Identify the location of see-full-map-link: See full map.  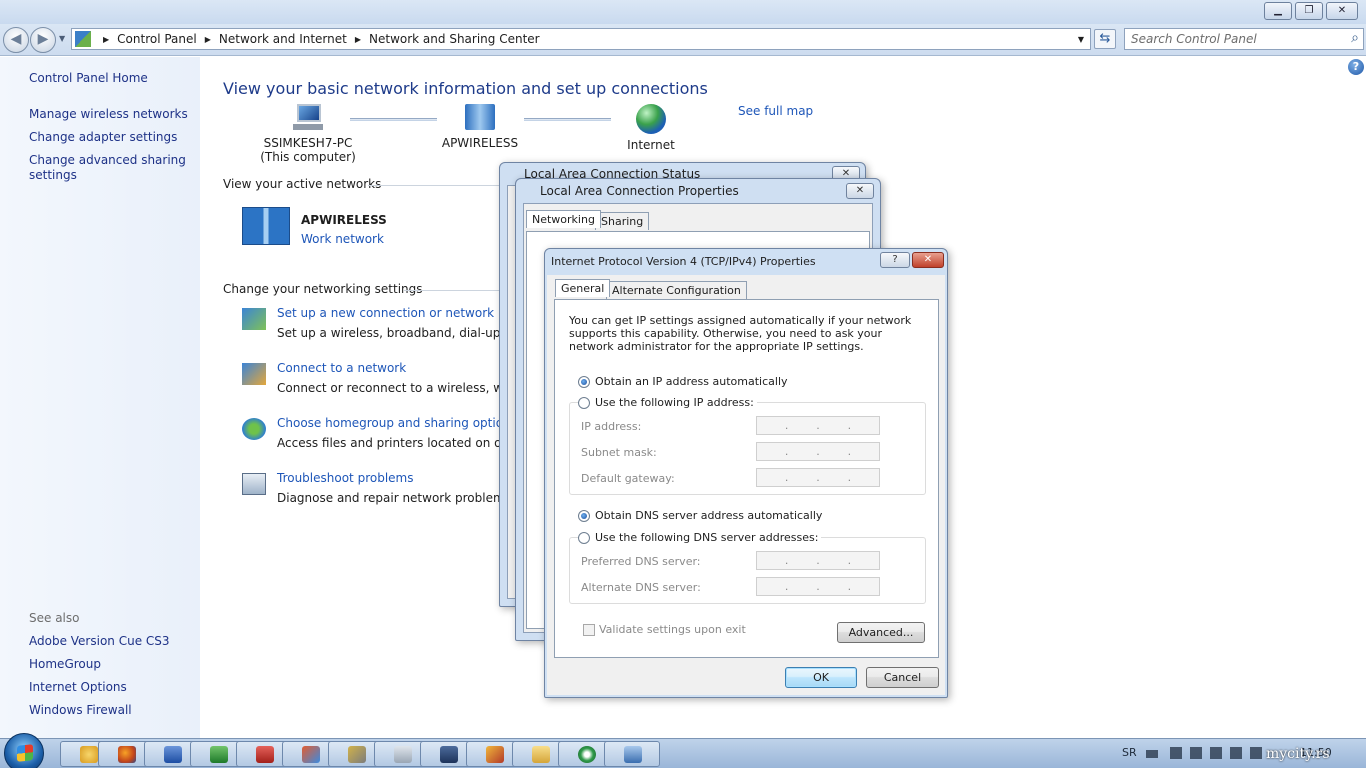
(775, 111).